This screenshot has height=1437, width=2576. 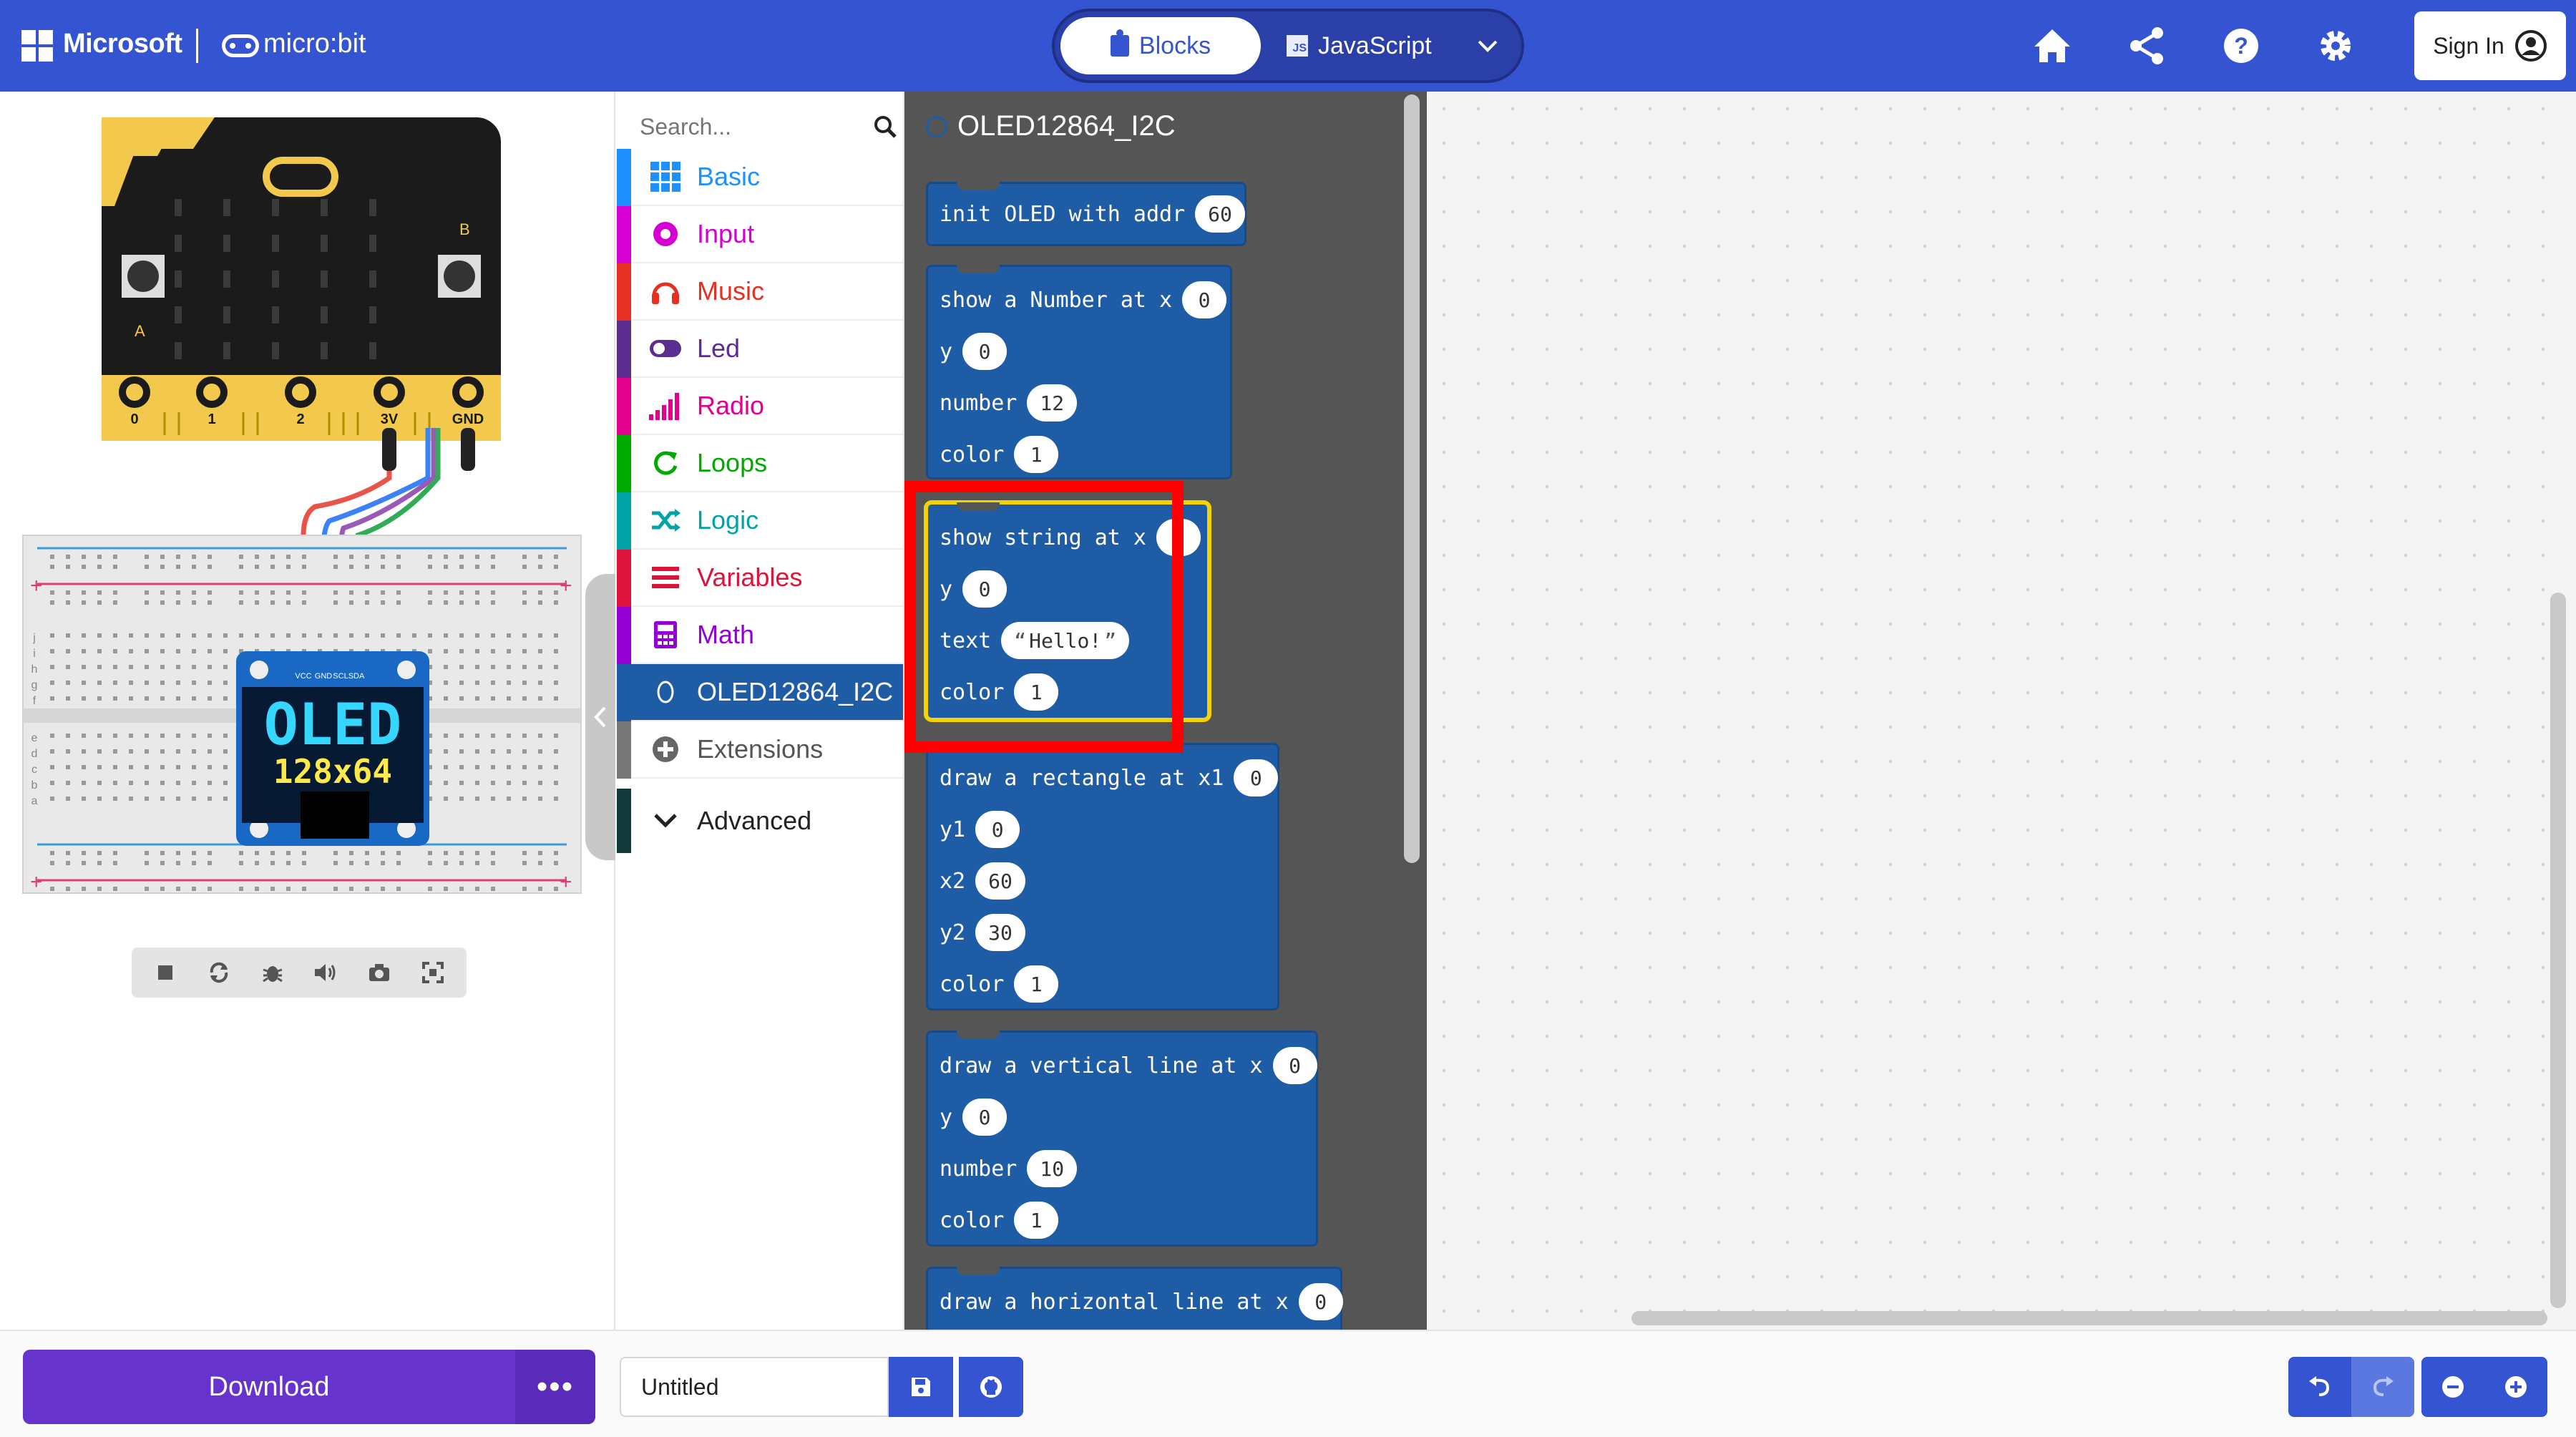 I want to click on x1-input: 0, so click(x=1256, y=778).